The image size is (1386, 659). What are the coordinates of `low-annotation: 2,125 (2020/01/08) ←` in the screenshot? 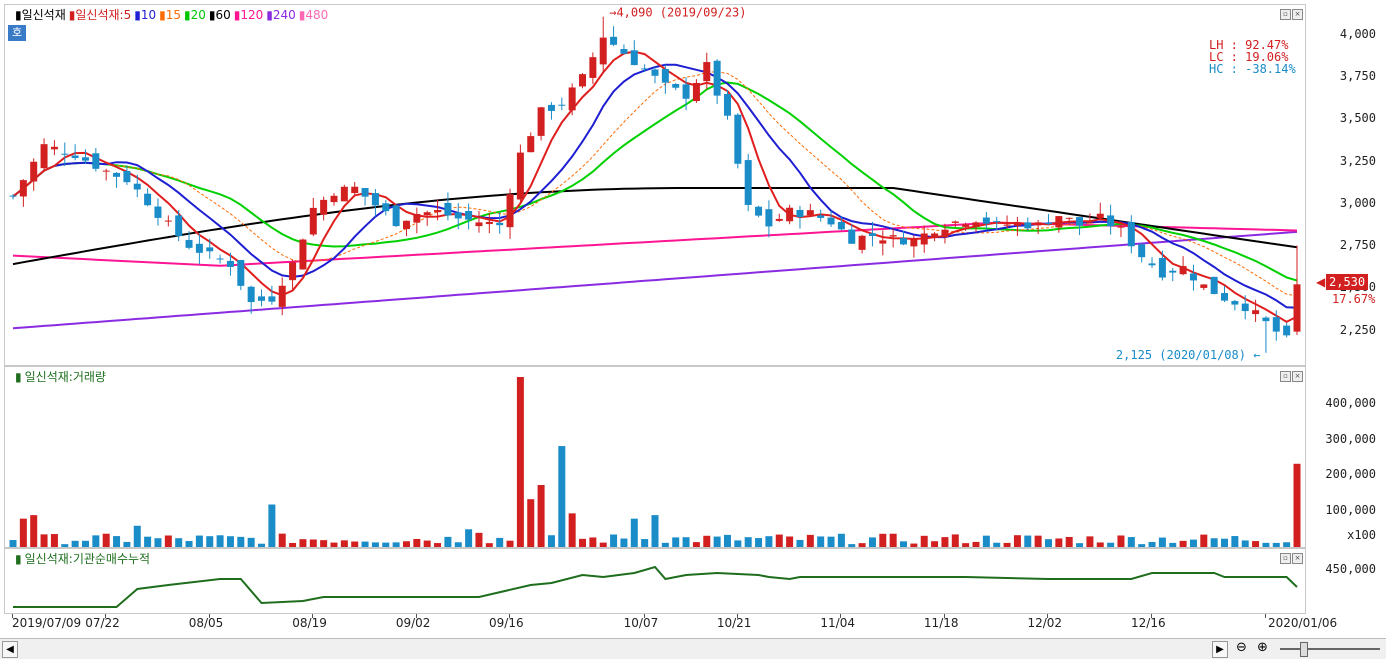 It's located at (1188, 355).